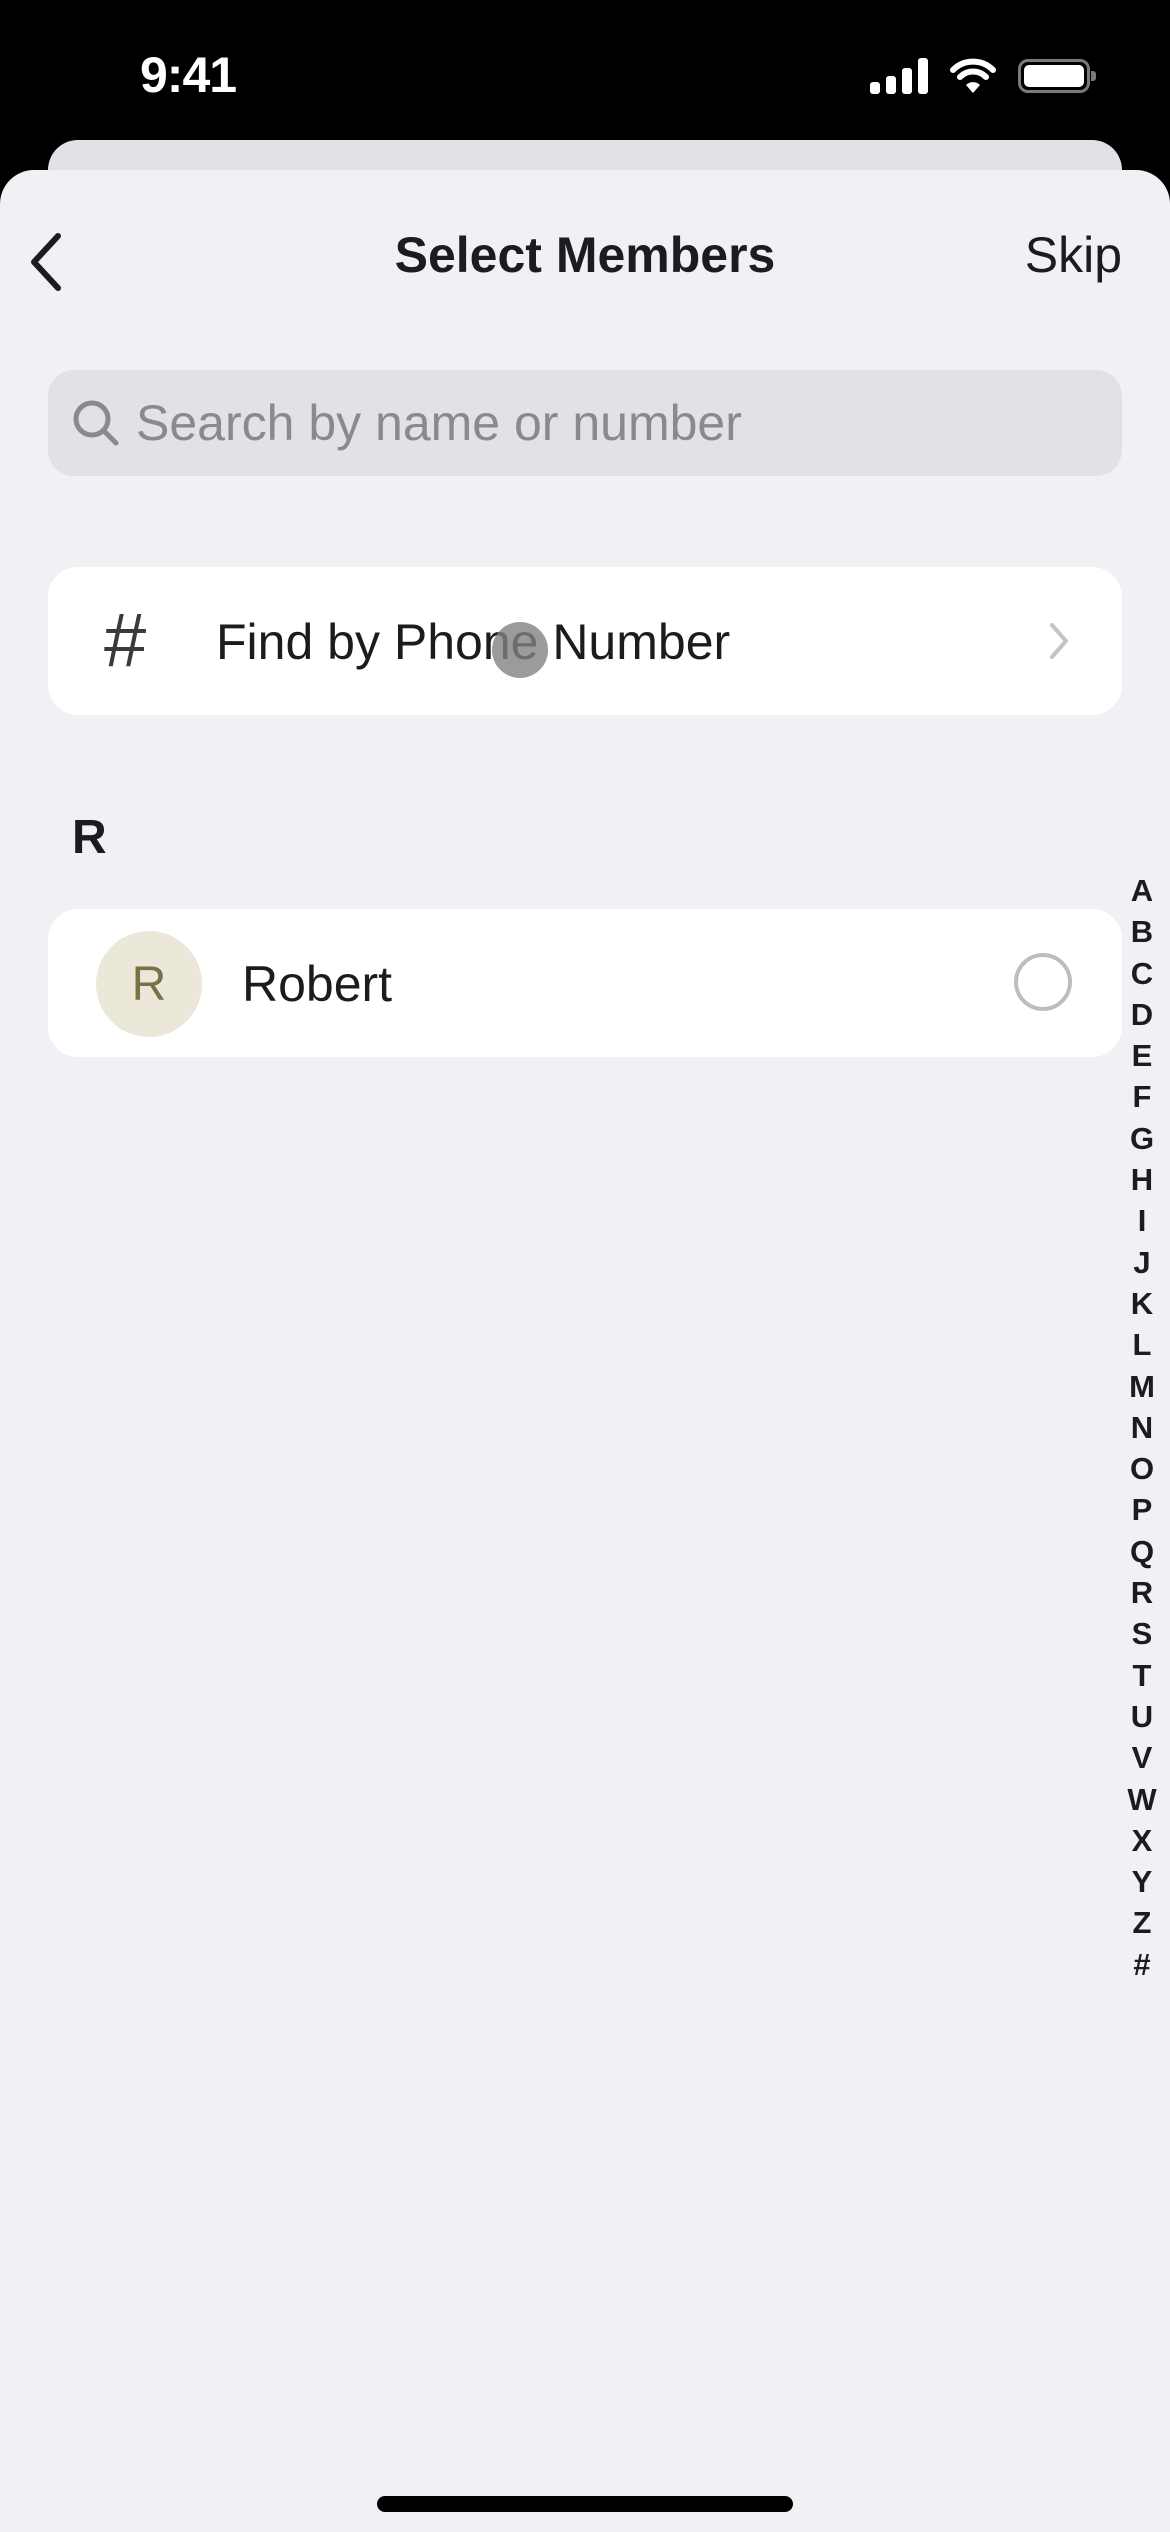 The image size is (1170, 2532). What do you see at coordinates (1057, 76) in the screenshot?
I see `battery-icon` at bounding box center [1057, 76].